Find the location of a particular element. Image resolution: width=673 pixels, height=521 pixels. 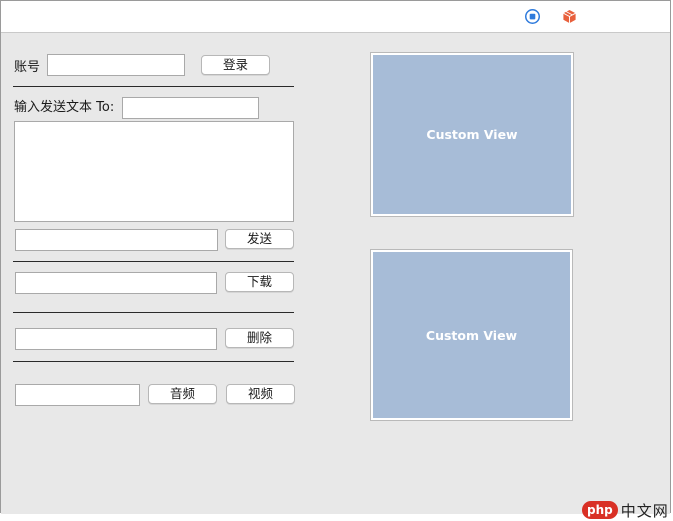

audio-button: 音频 is located at coordinates (182, 394).